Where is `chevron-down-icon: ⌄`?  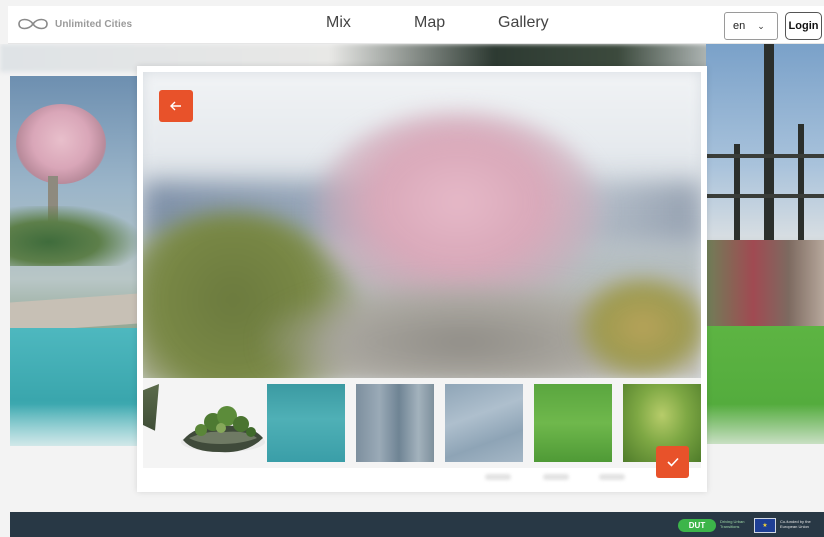
chevron-down-icon: ⌄ is located at coordinates (761, 25).